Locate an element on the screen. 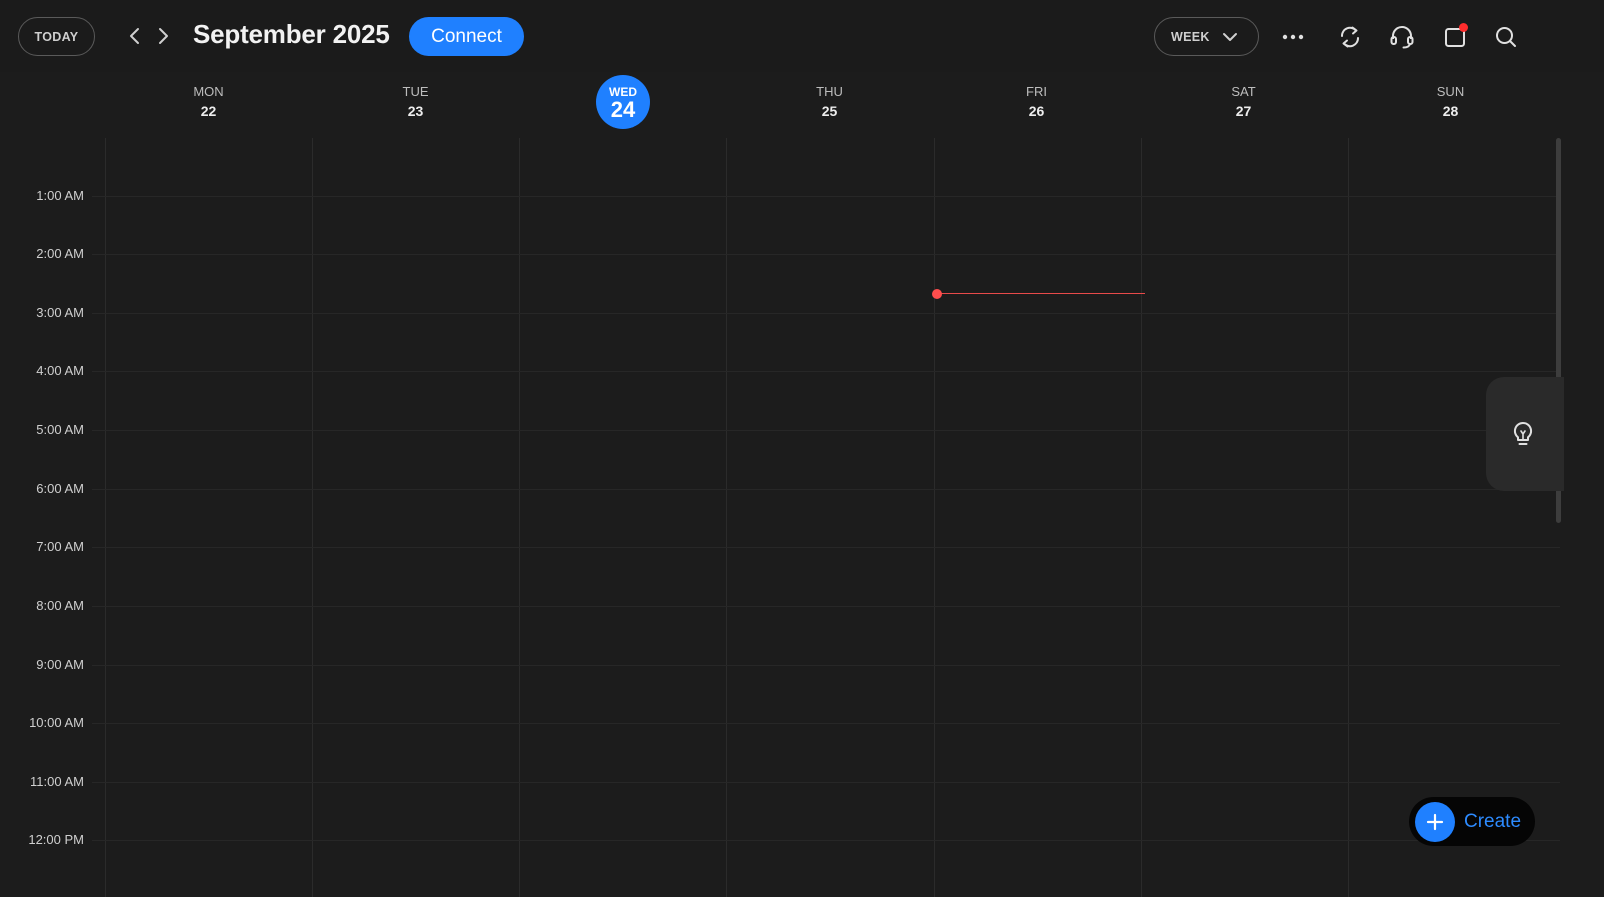  day-number: 22 is located at coordinates (208, 111).